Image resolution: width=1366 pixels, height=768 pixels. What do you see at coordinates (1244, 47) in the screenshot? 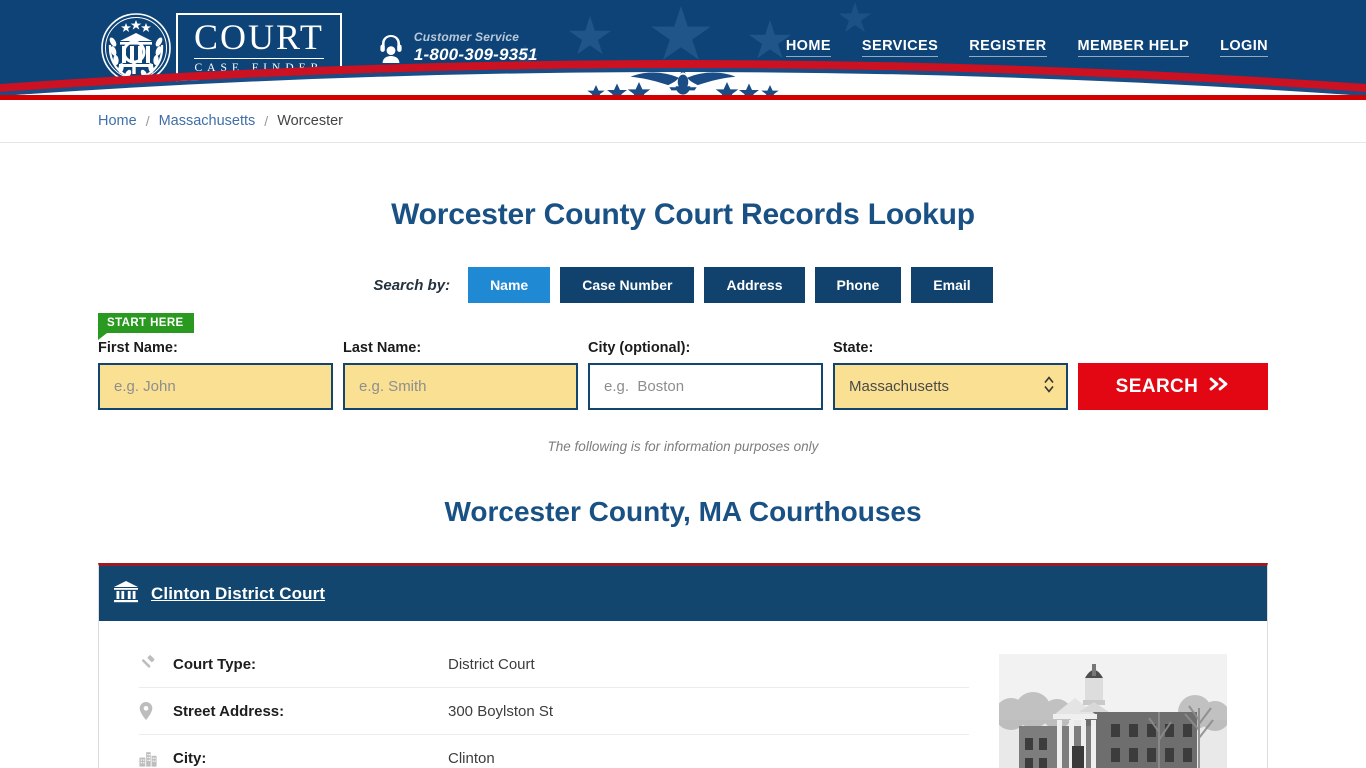
I see `nav-login: LOGIN` at bounding box center [1244, 47].